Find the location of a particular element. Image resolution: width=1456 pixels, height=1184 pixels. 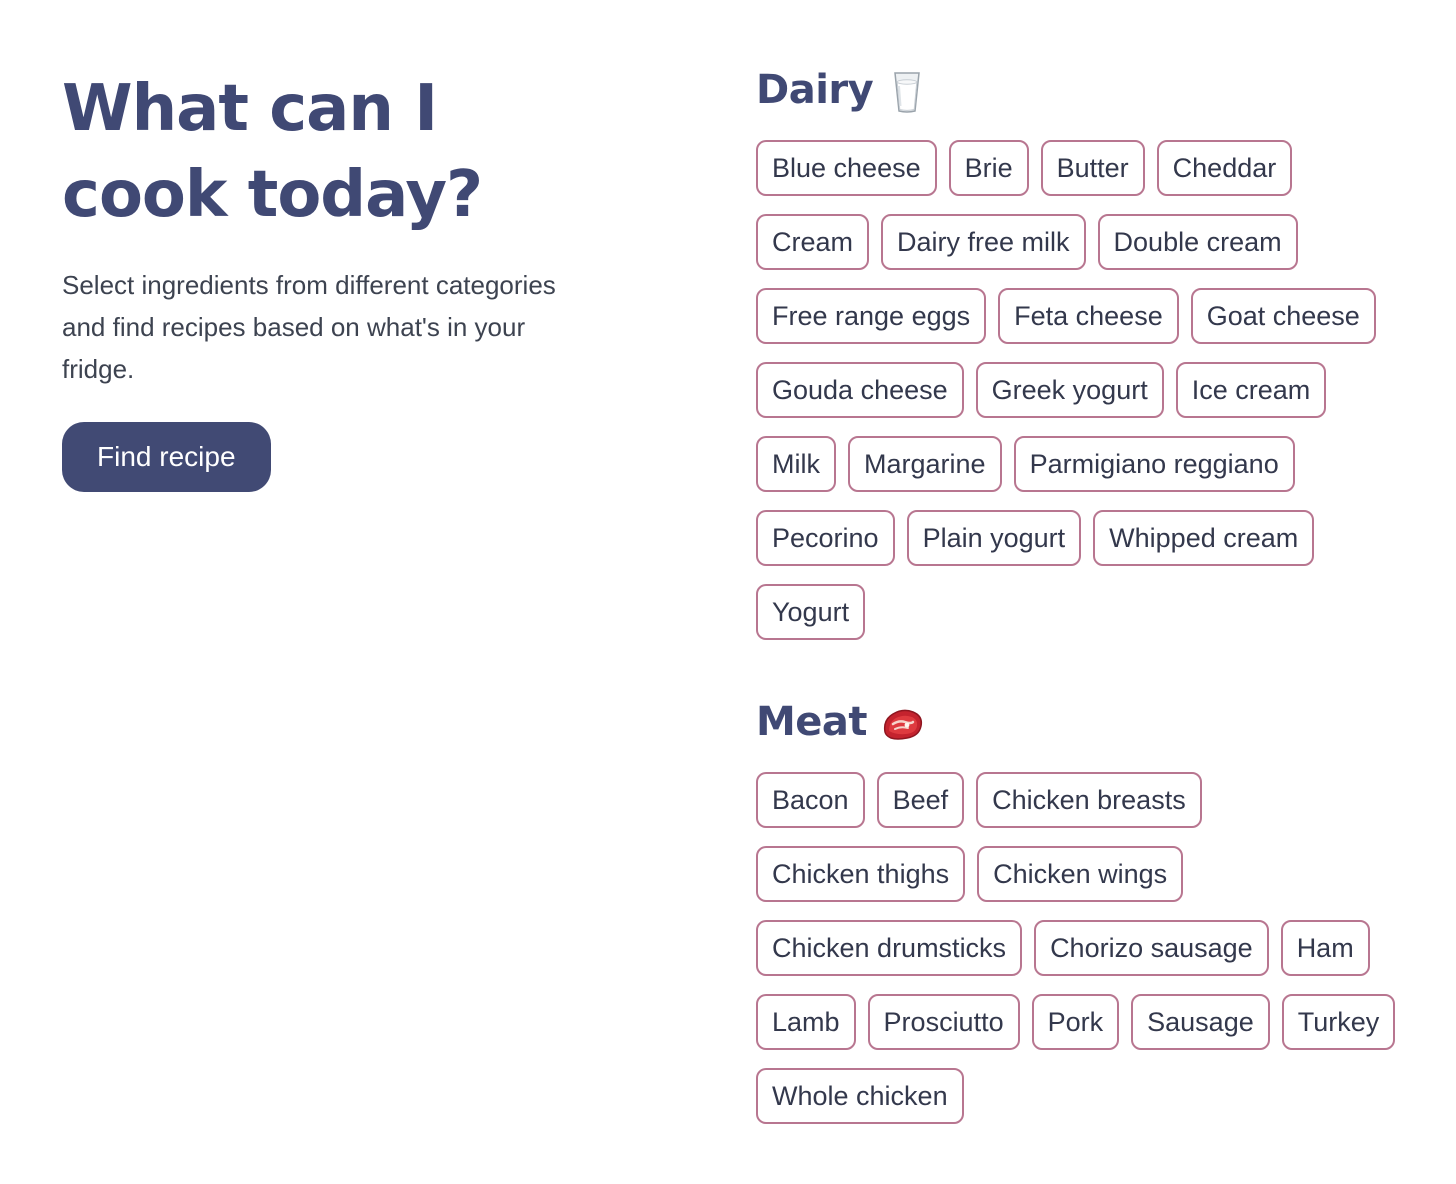

chip-chicken-breasts: Chicken breasts is located at coordinates (1089, 800).